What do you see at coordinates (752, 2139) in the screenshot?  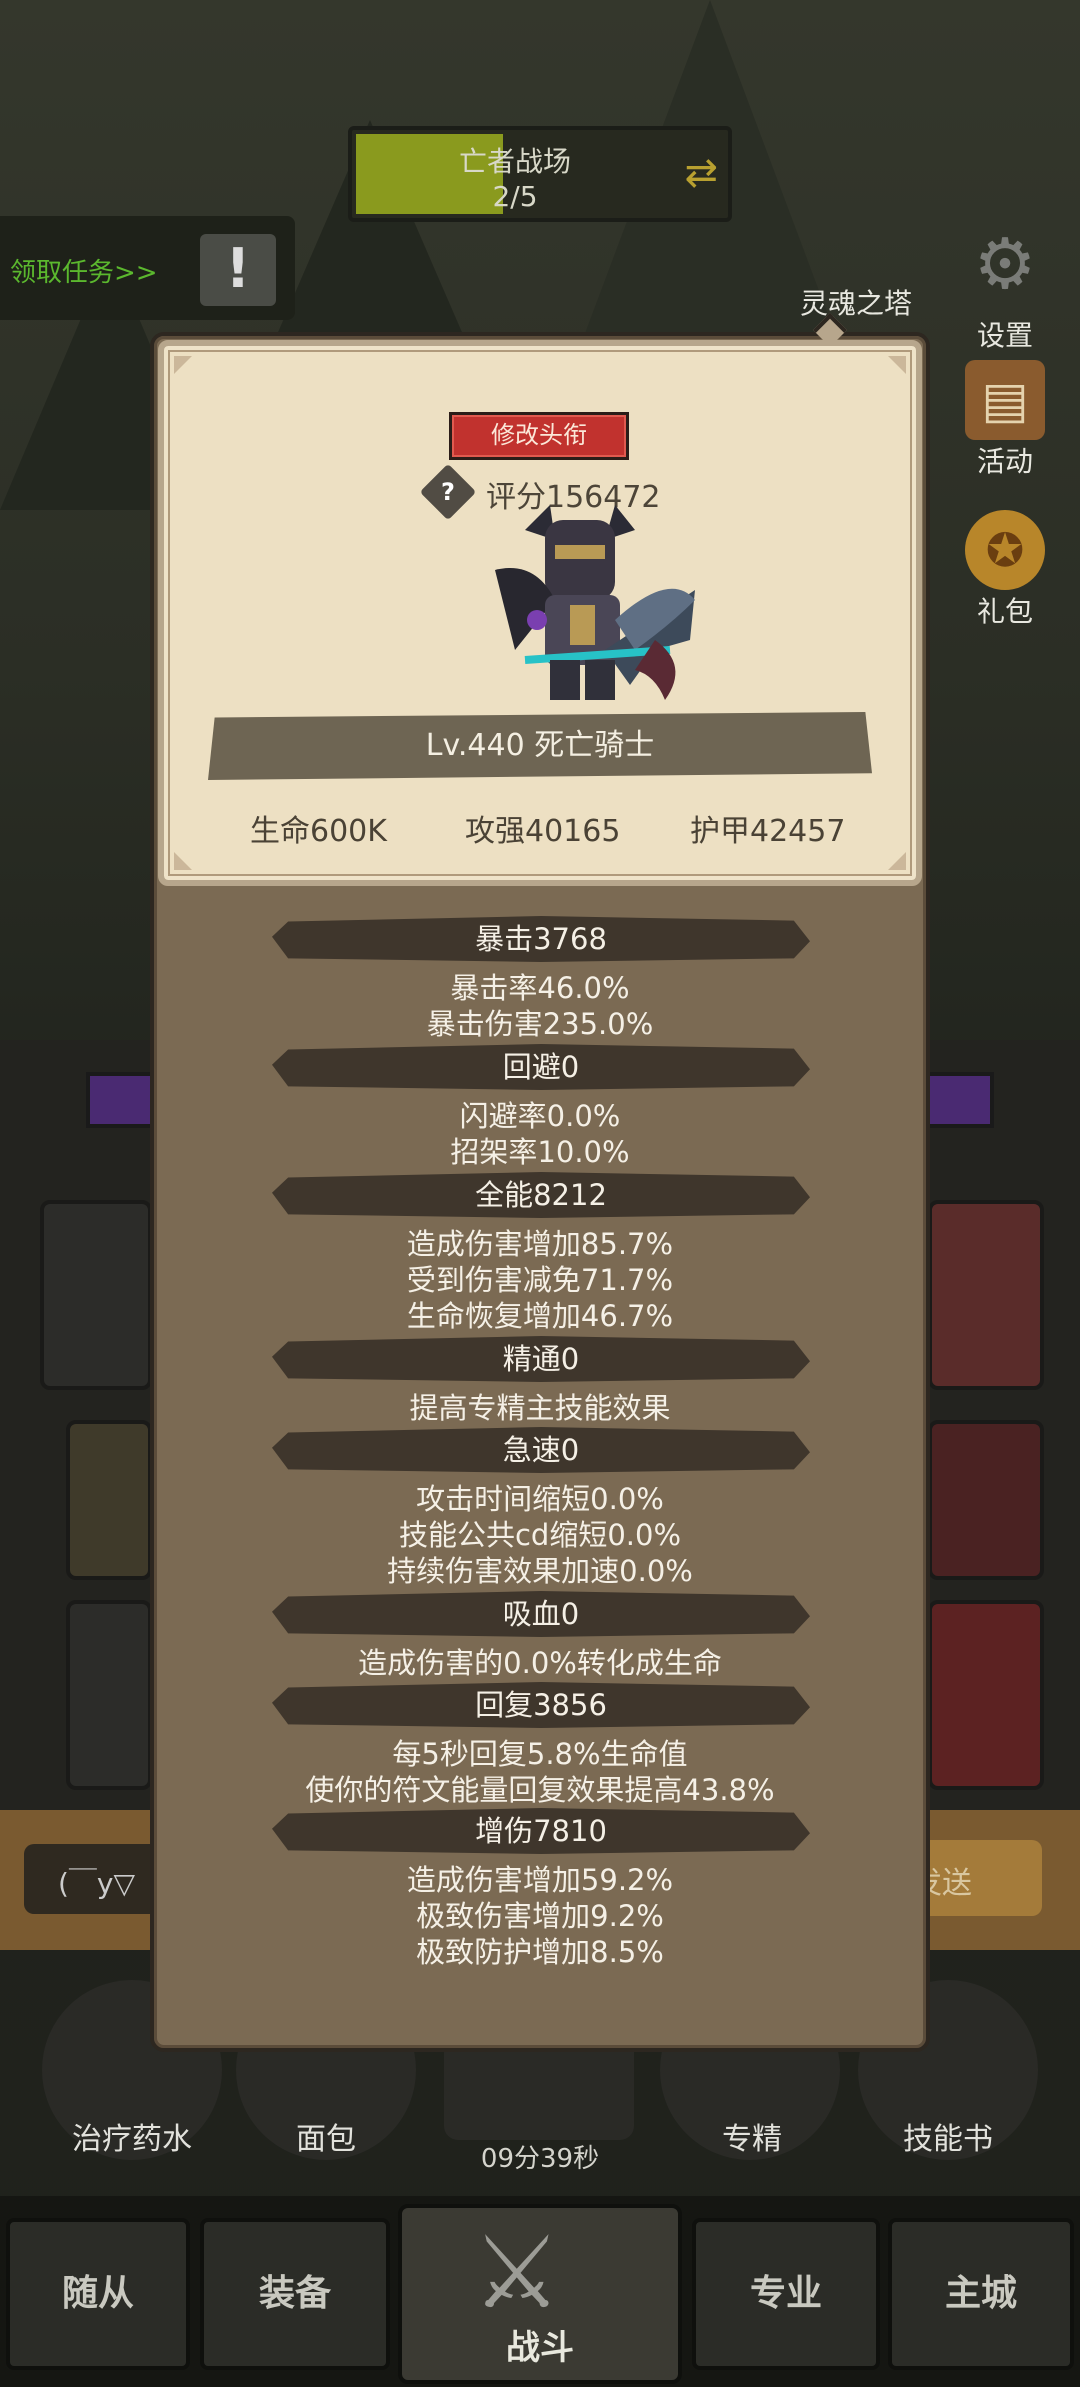 I see `specialization-label: 专精` at bounding box center [752, 2139].